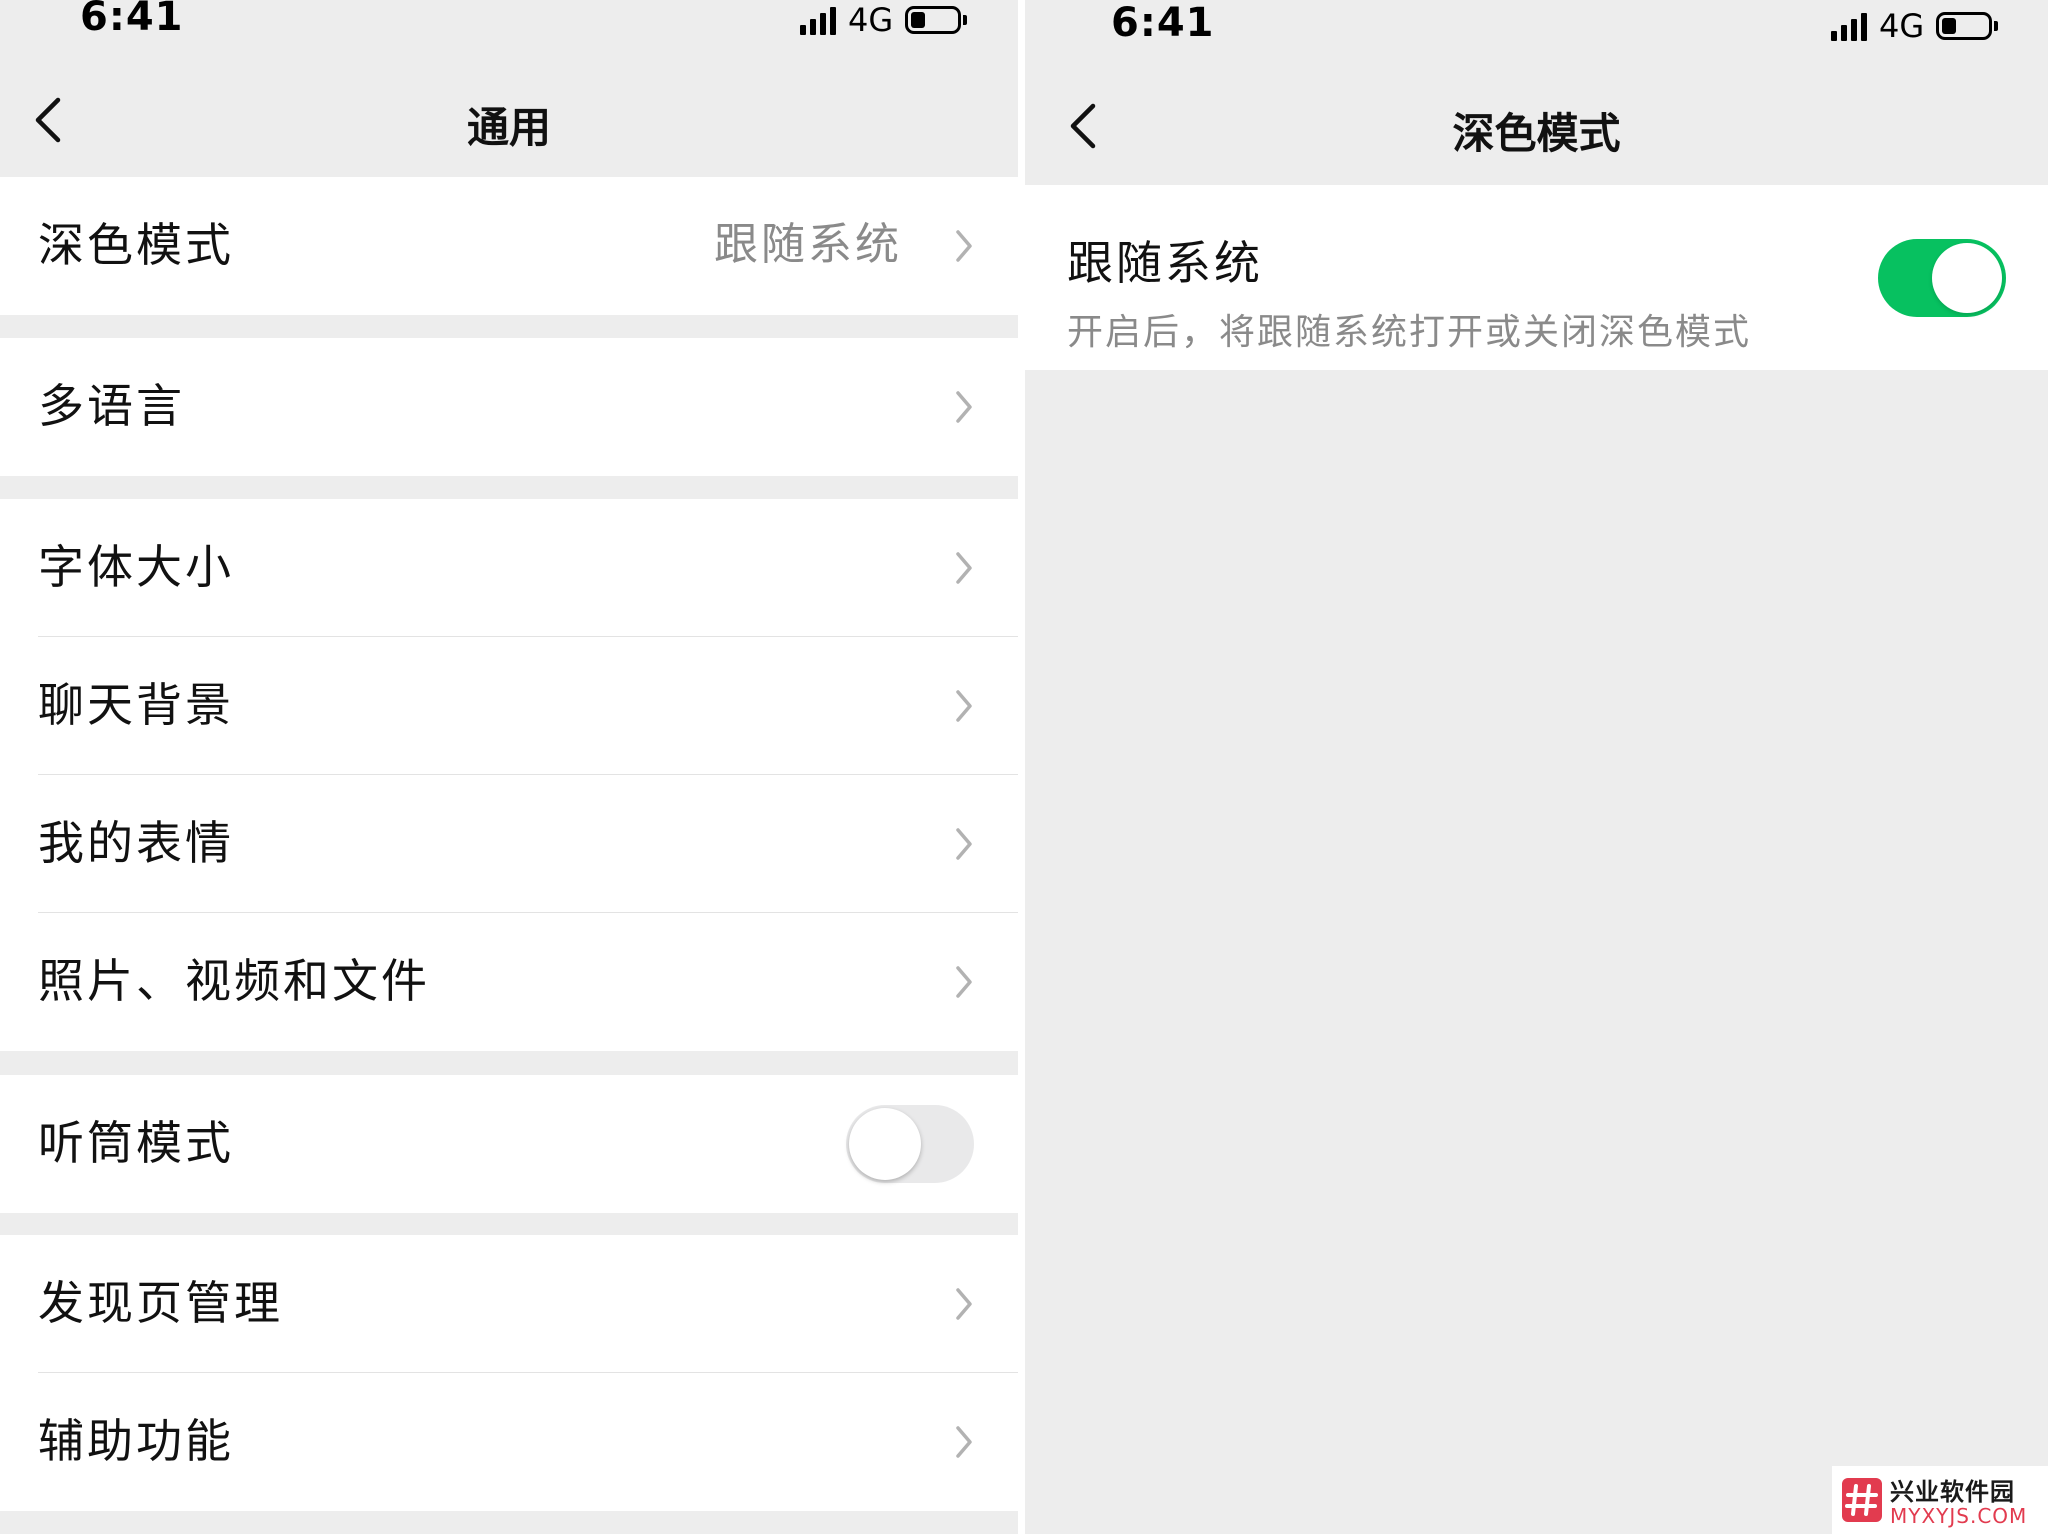 This screenshot has width=2048, height=1534. Describe the element at coordinates (509, 706) in the screenshot. I see `settings-row-chat-background: 聊天背景` at that location.